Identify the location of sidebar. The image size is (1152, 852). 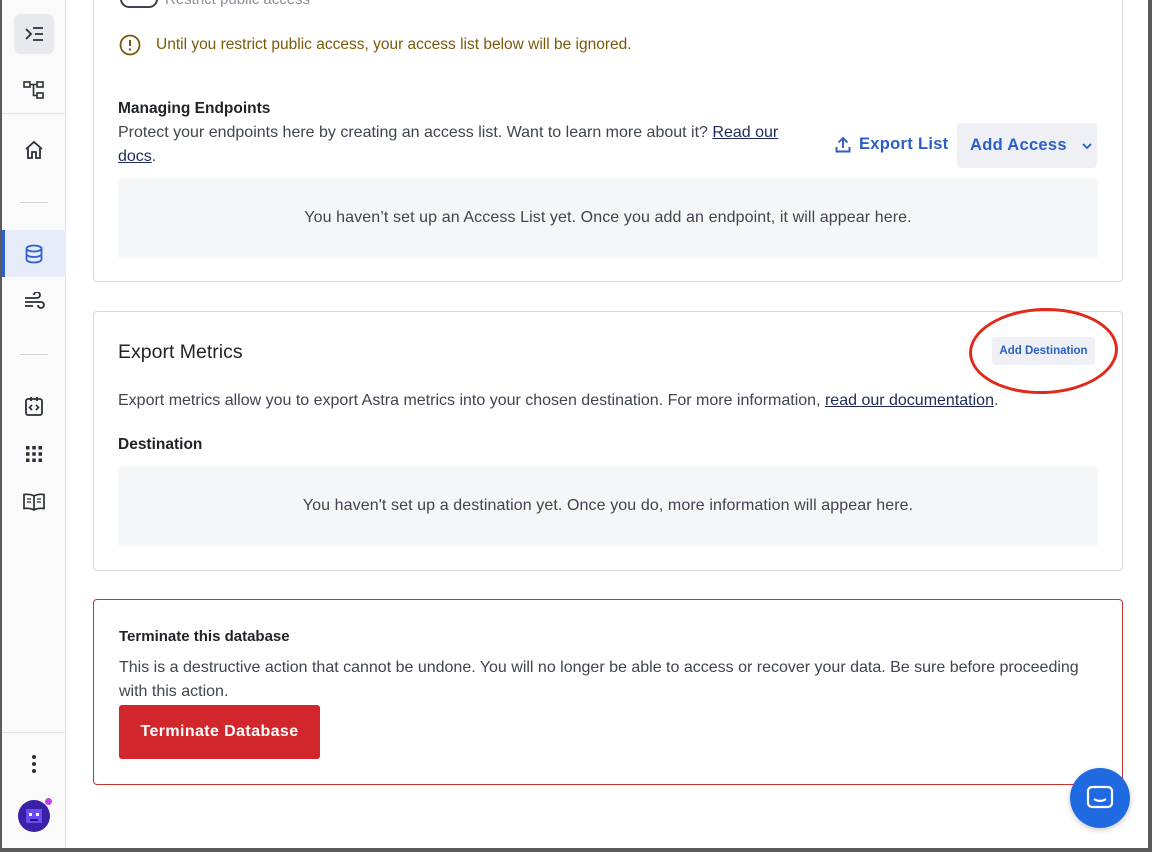
(34, 424).